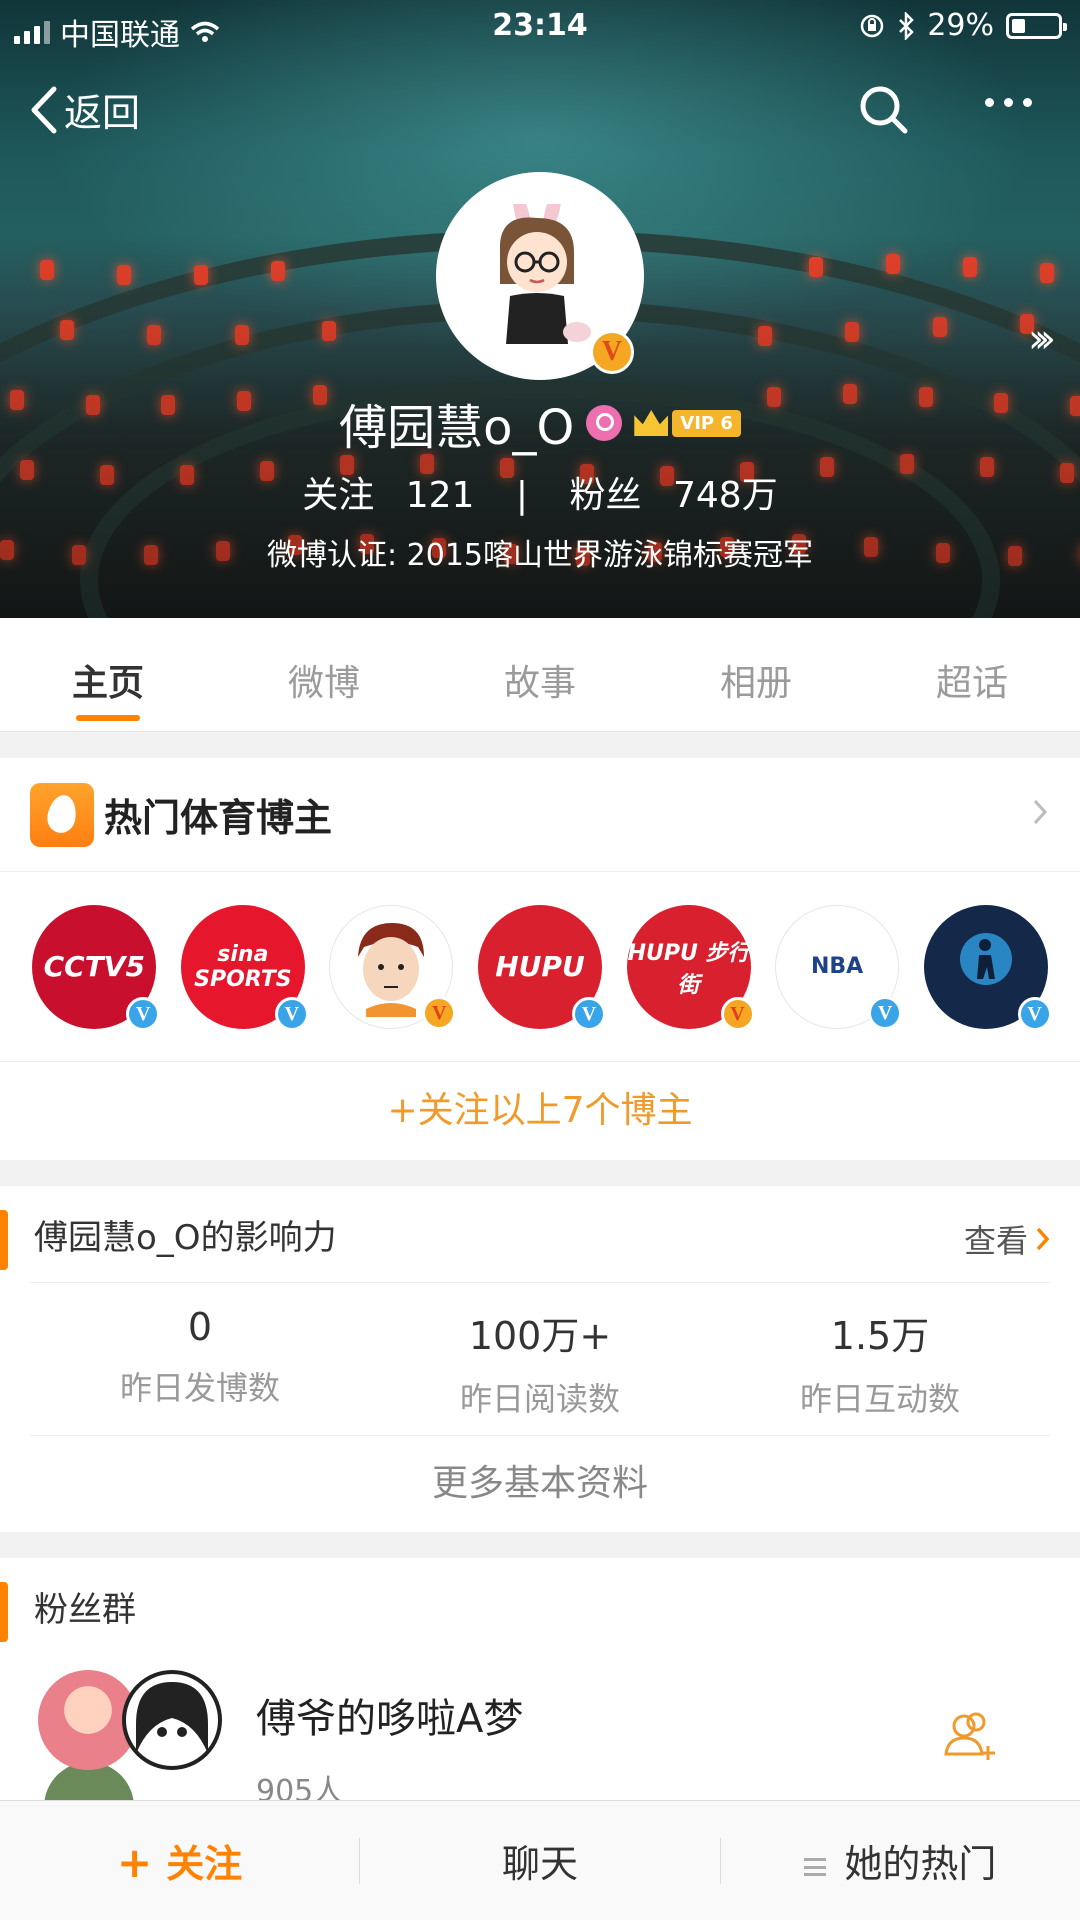 Image resolution: width=1080 pixels, height=1920 pixels. I want to click on tab-stories: 故事, so click(540, 674).